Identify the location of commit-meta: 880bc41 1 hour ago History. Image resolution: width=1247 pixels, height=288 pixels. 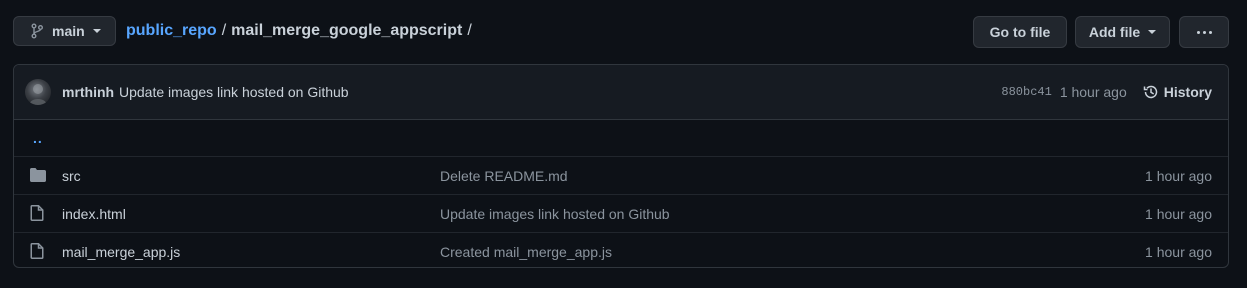
(1106, 92).